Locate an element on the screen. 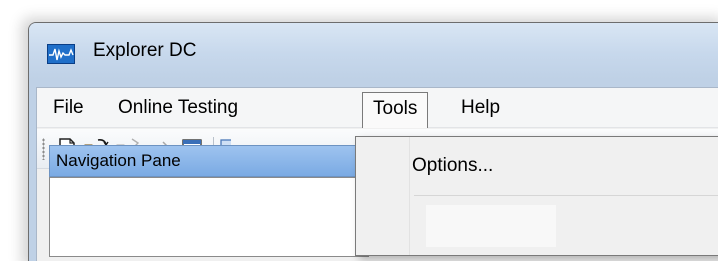 This screenshot has height=261, width=718. menu-bar: File Online Testing Tools Help is located at coordinates (377, 108).